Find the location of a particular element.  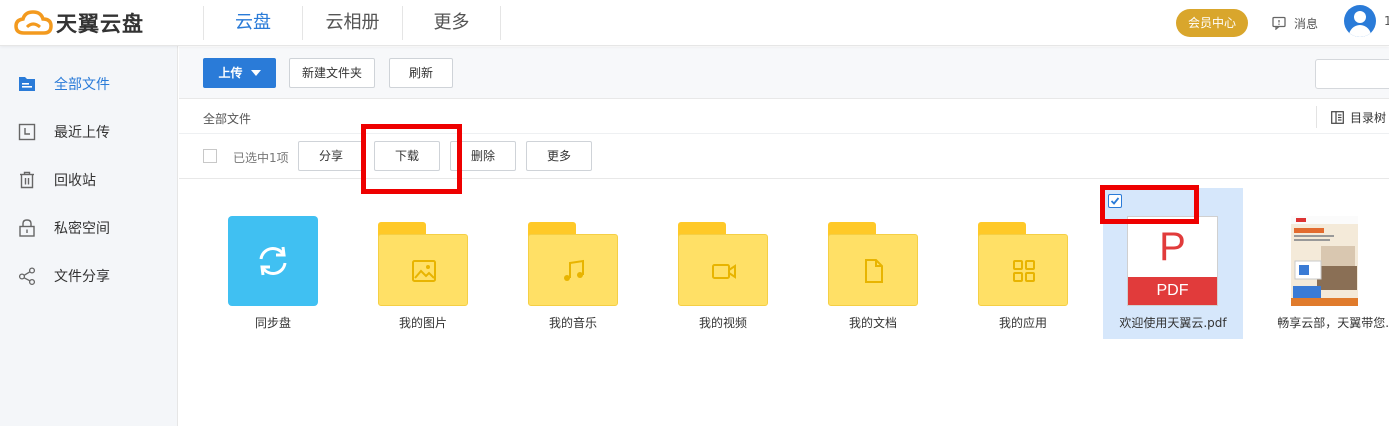

promo-image-art is located at coordinates (1324, 261).